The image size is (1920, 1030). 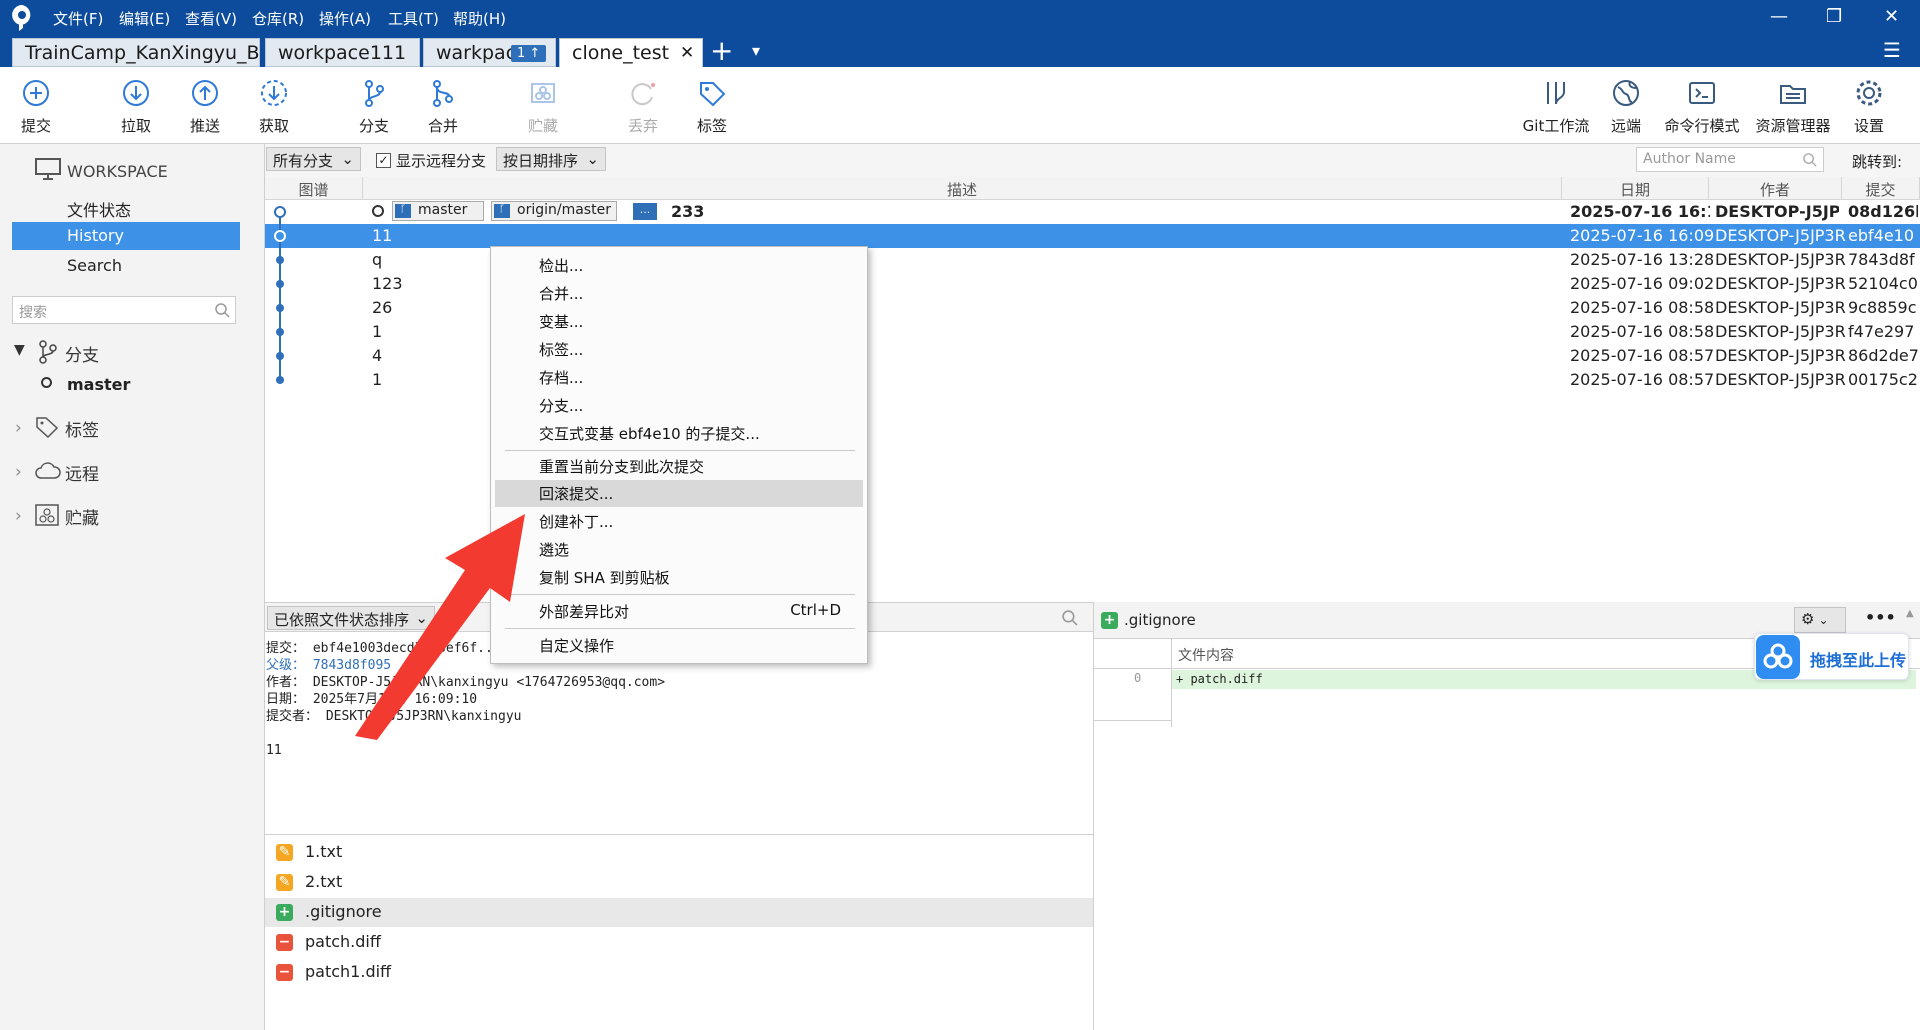 I want to click on column-desc: 描述, so click(x=962, y=188).